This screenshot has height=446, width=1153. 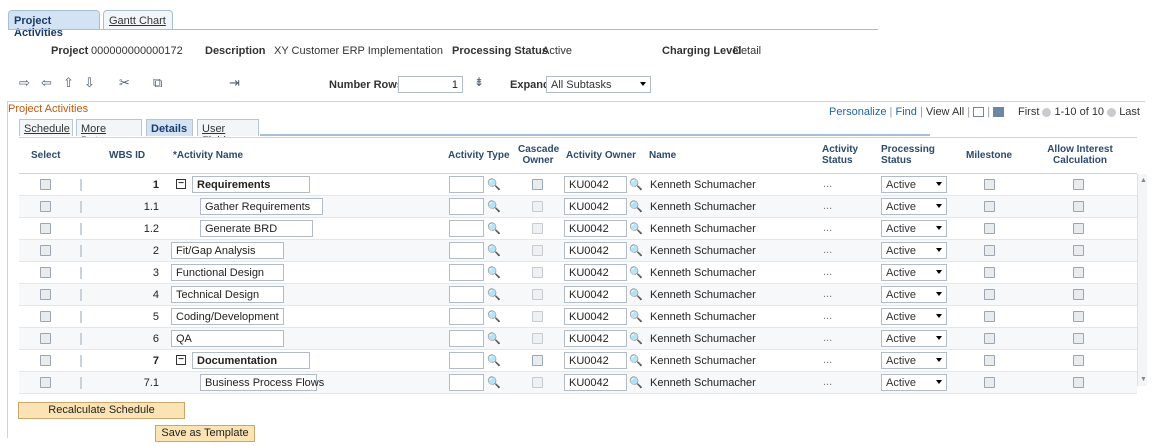 I want to click on previous-icon, so click(x=1047, y=112).